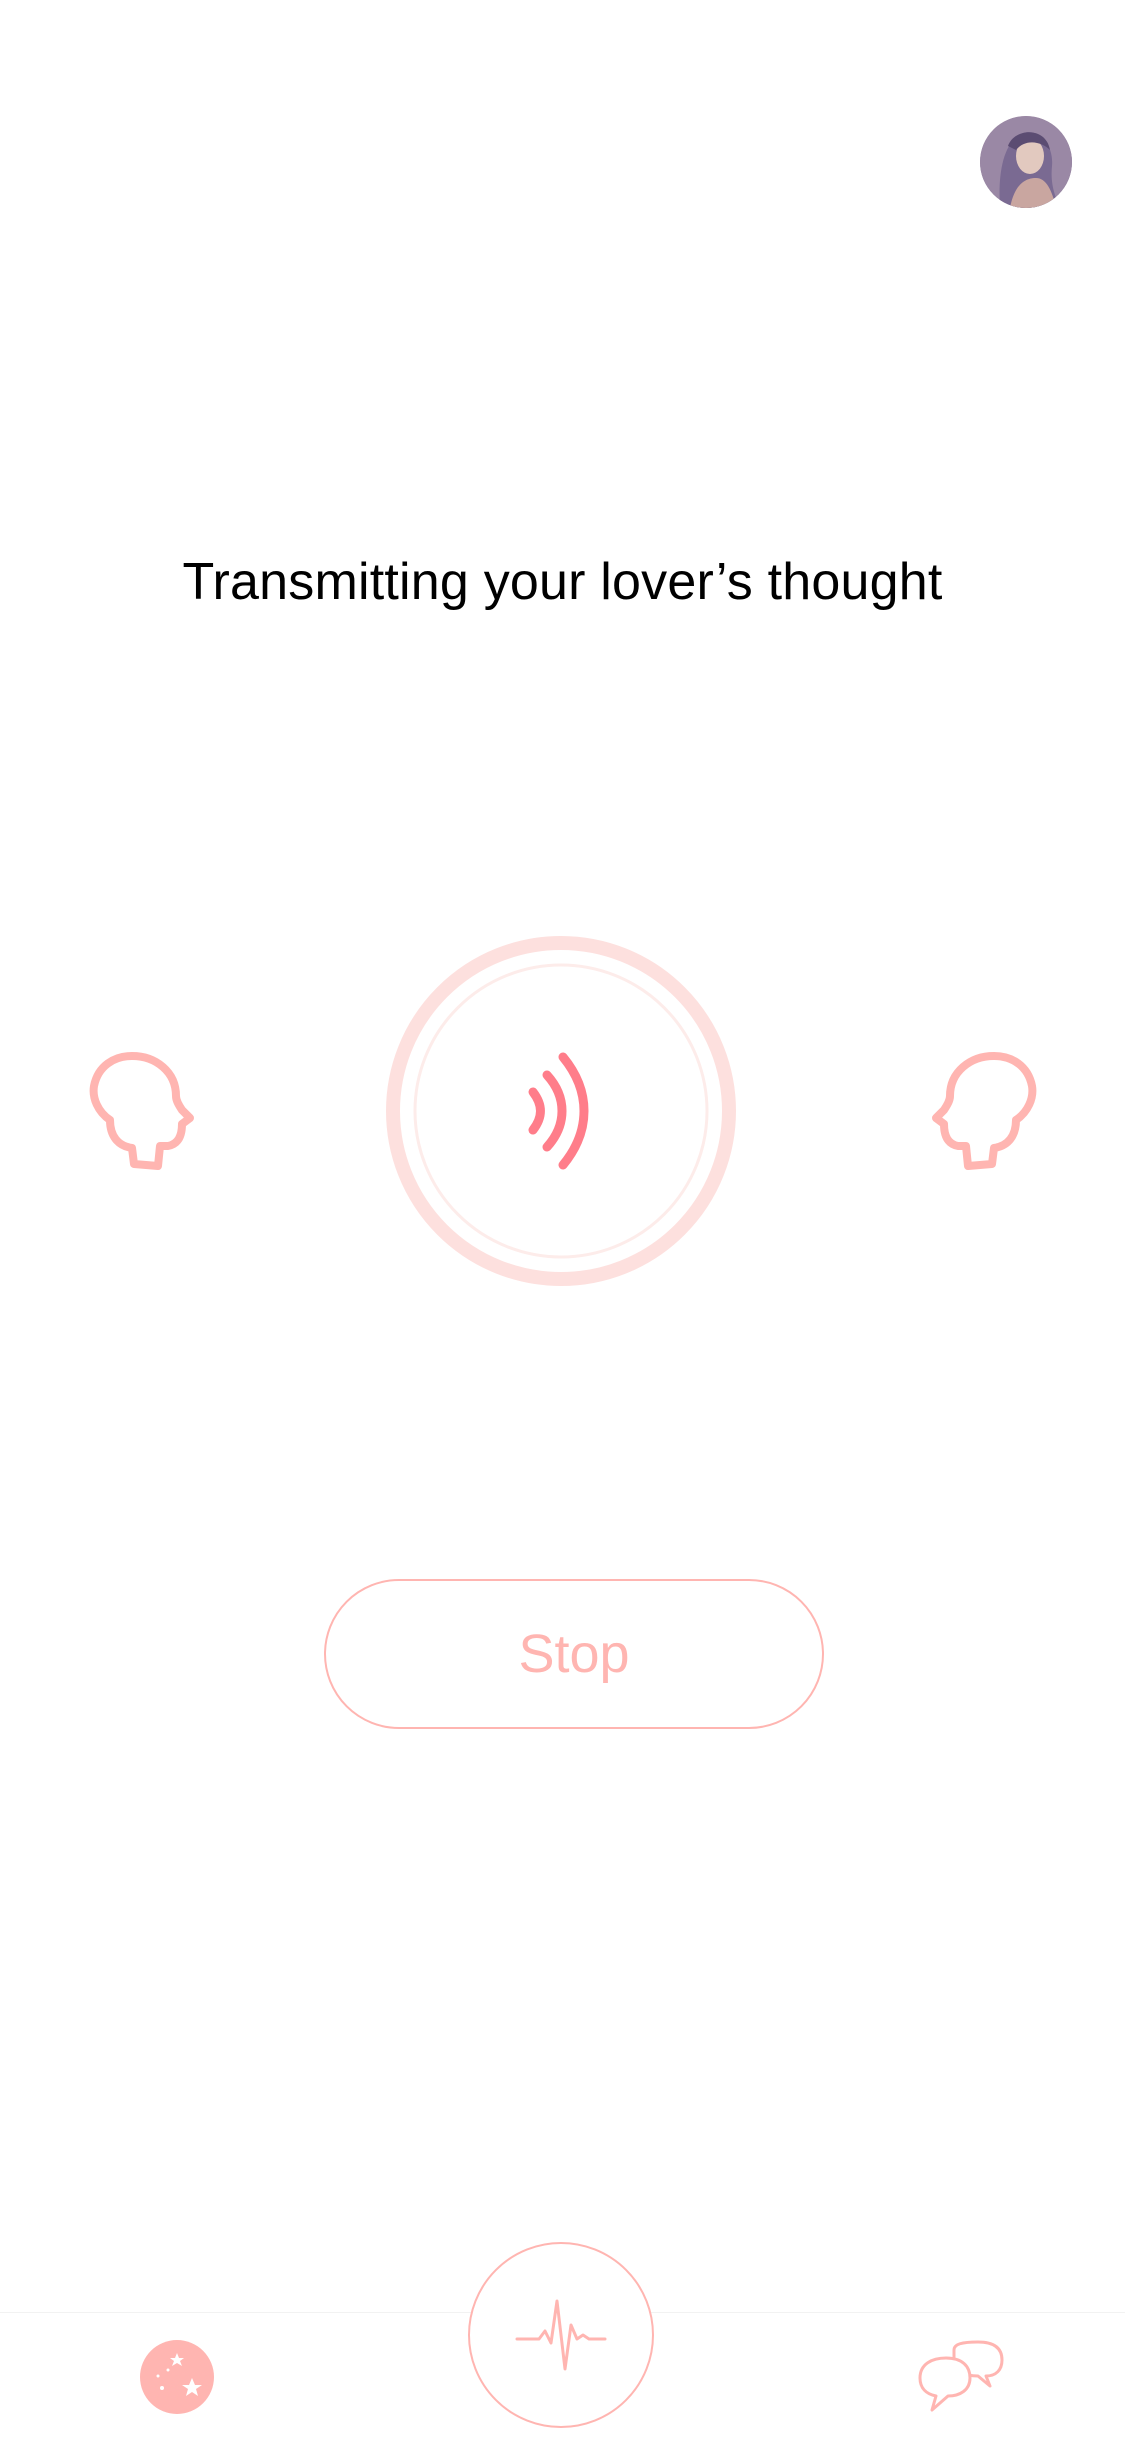  I want to click on chat-bubbles-icon, so click(961, 2376).